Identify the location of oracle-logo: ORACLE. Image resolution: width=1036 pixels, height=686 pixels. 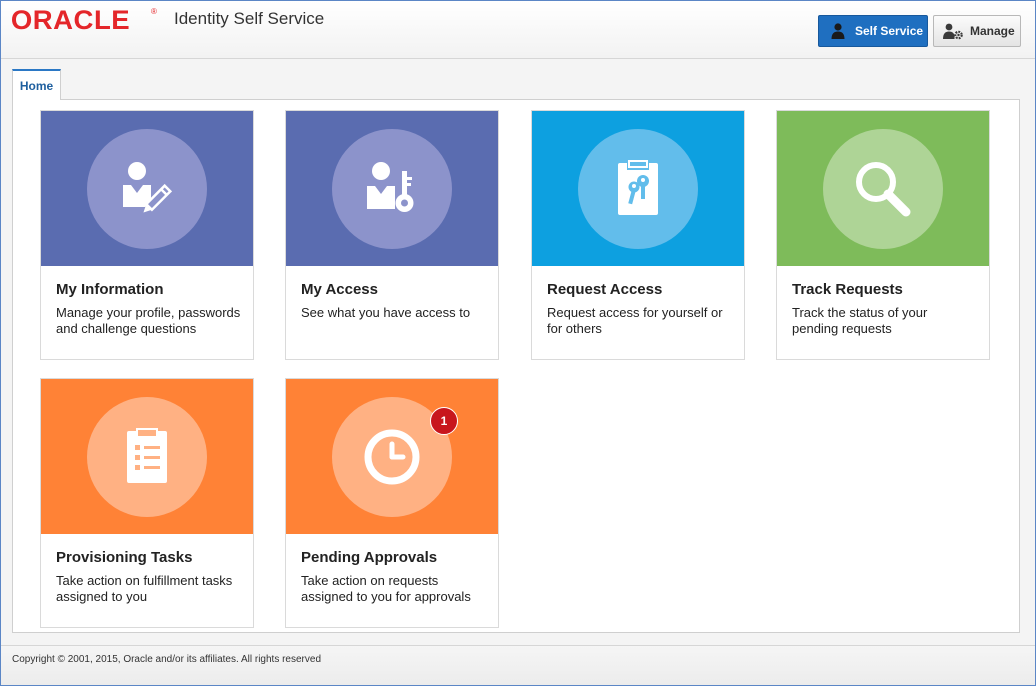
(70, 20).